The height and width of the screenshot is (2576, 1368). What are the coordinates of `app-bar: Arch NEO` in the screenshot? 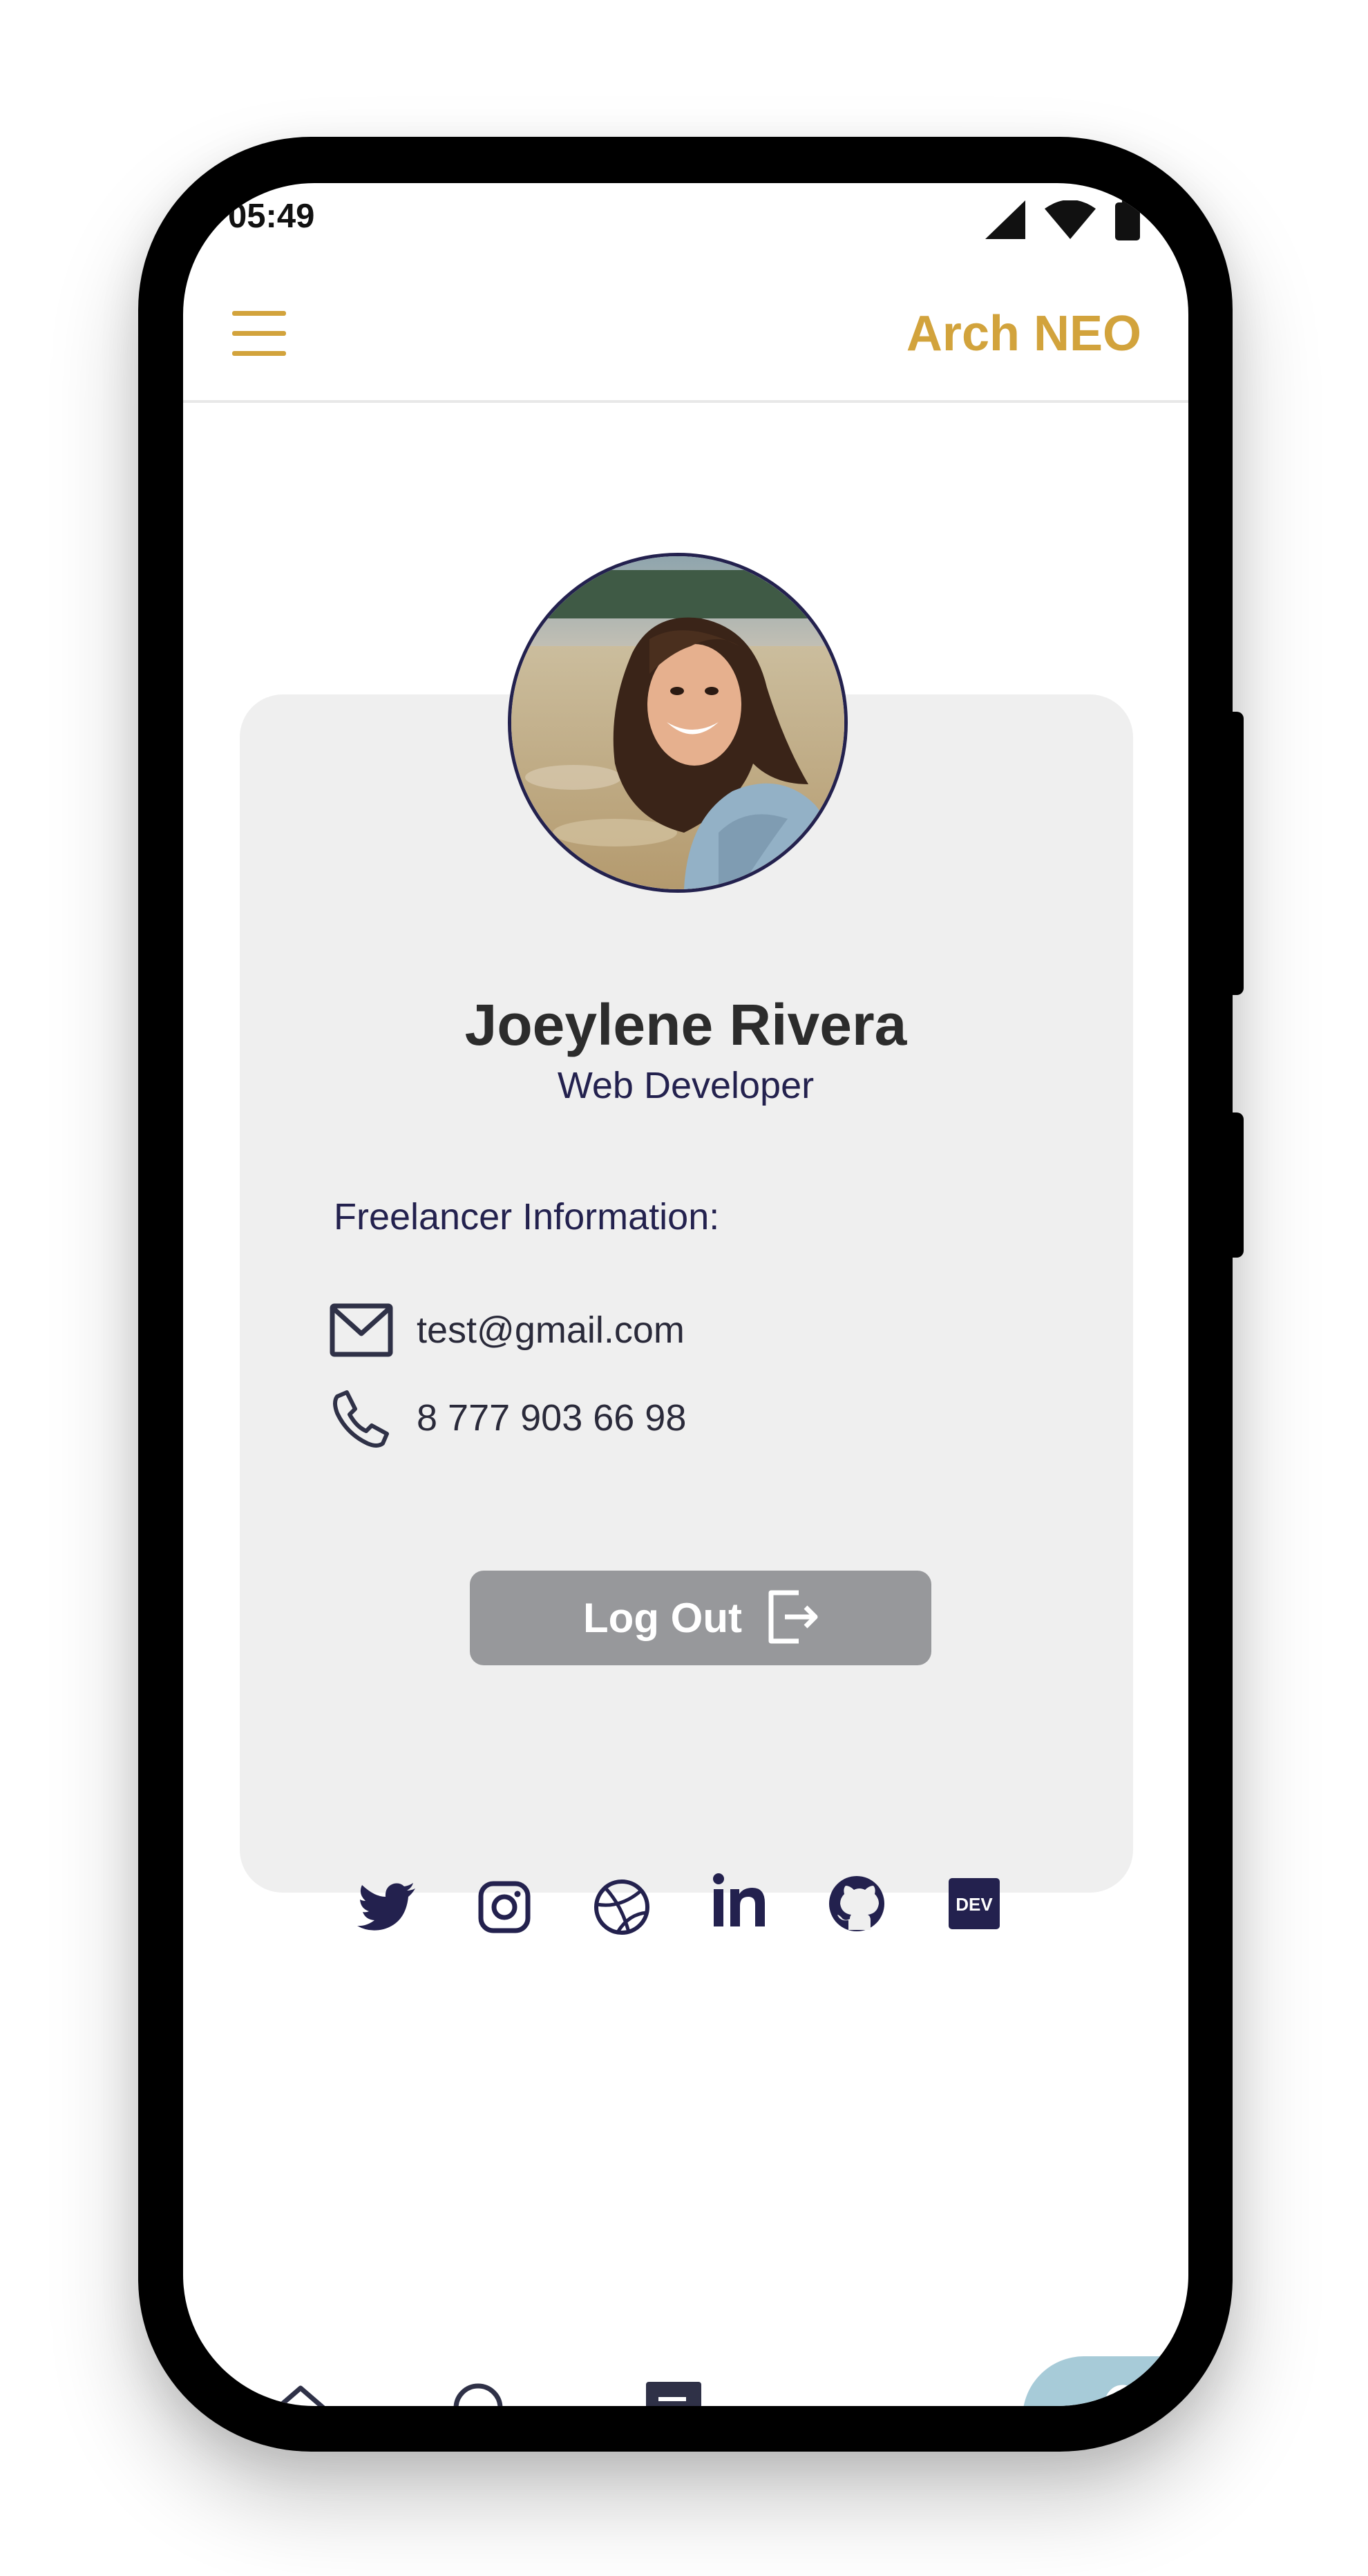 It's located at (685, 333).